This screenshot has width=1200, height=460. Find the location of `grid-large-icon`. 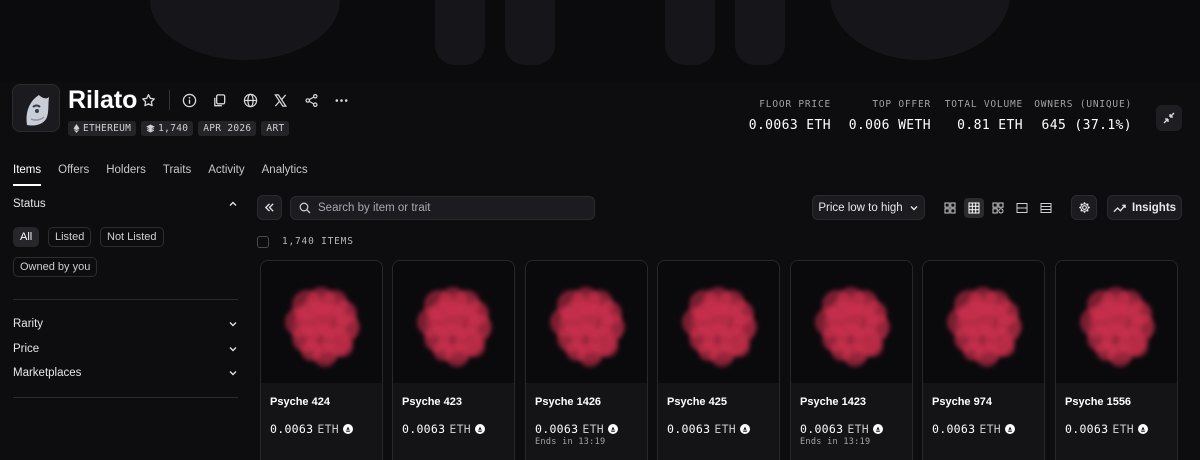

grid-large-icon is located at coordinates (950, 208).